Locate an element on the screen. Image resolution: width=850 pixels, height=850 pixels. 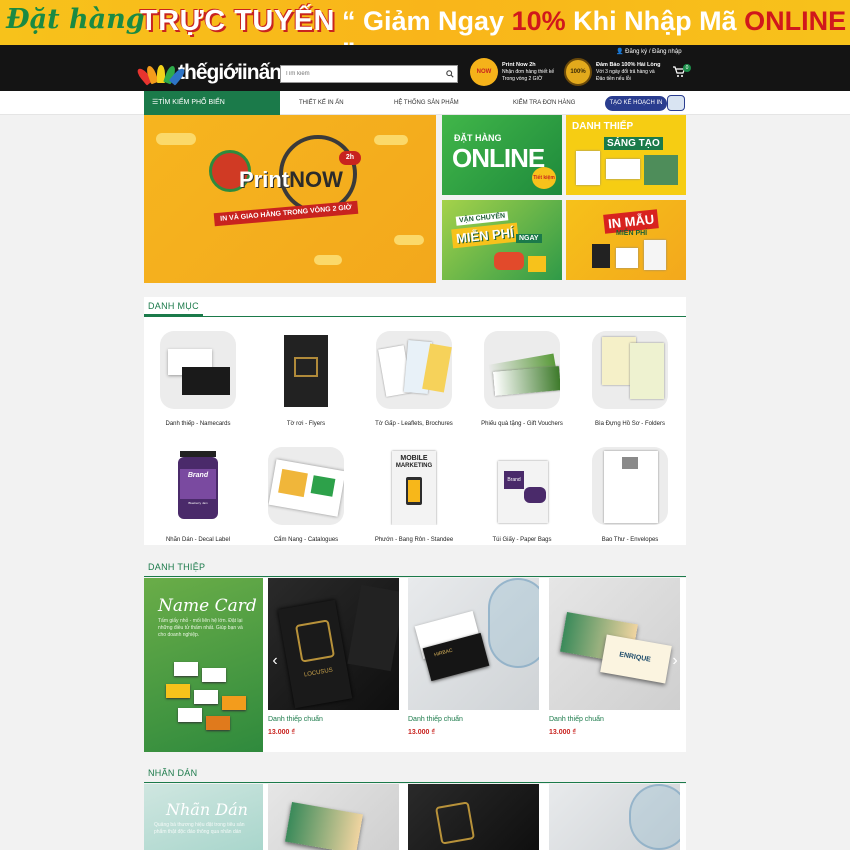
cart-count: 0 is located at coordinates (687, 68).